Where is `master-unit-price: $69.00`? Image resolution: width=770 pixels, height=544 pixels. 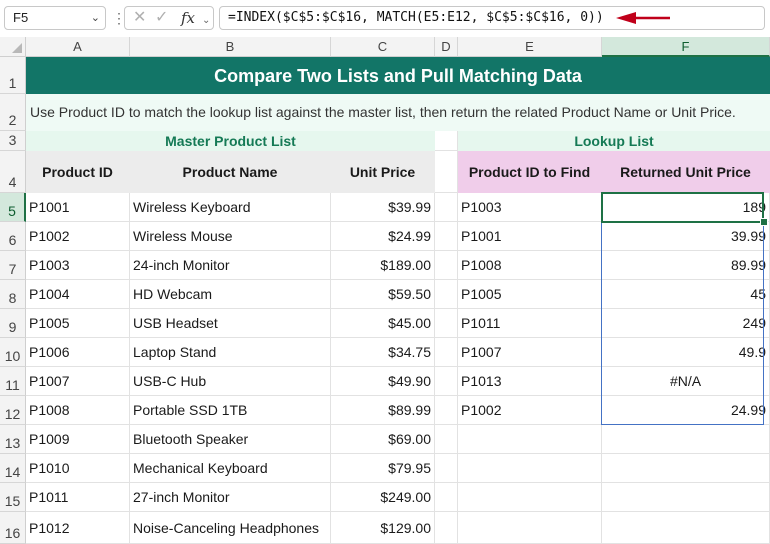
master-unit-price: $69.00 is located at coordinates (383, 439).